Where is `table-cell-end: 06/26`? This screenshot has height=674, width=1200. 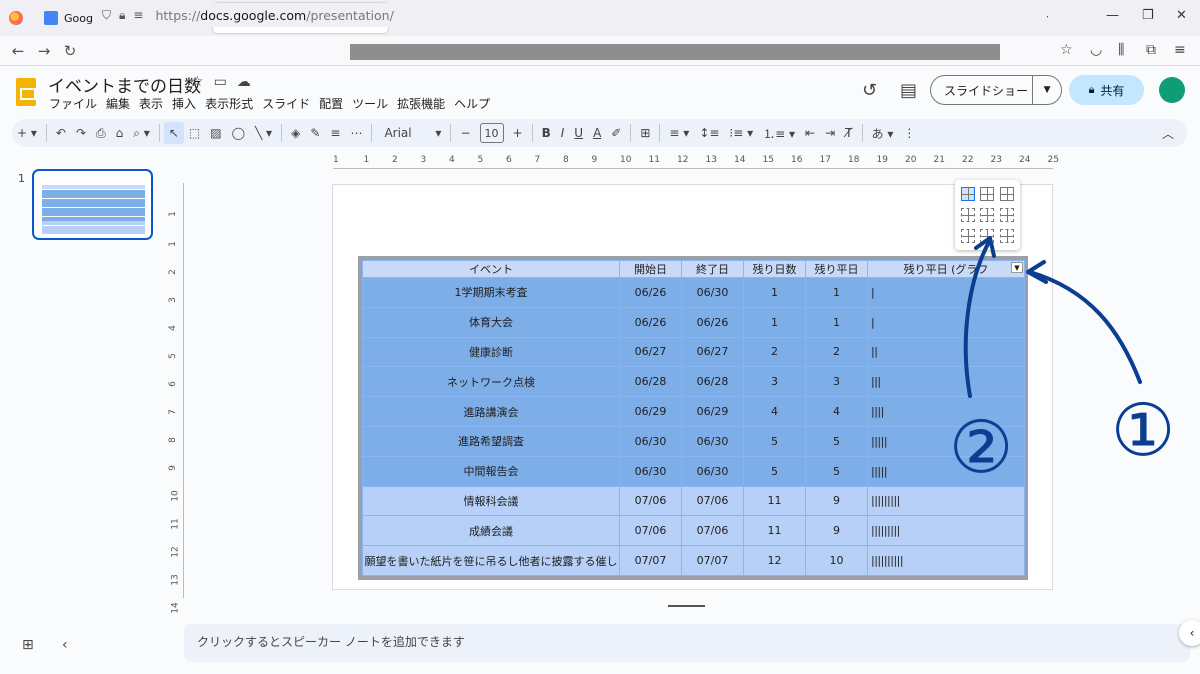
table-cell-end: 06/26 is located at coordinates (712, 322).